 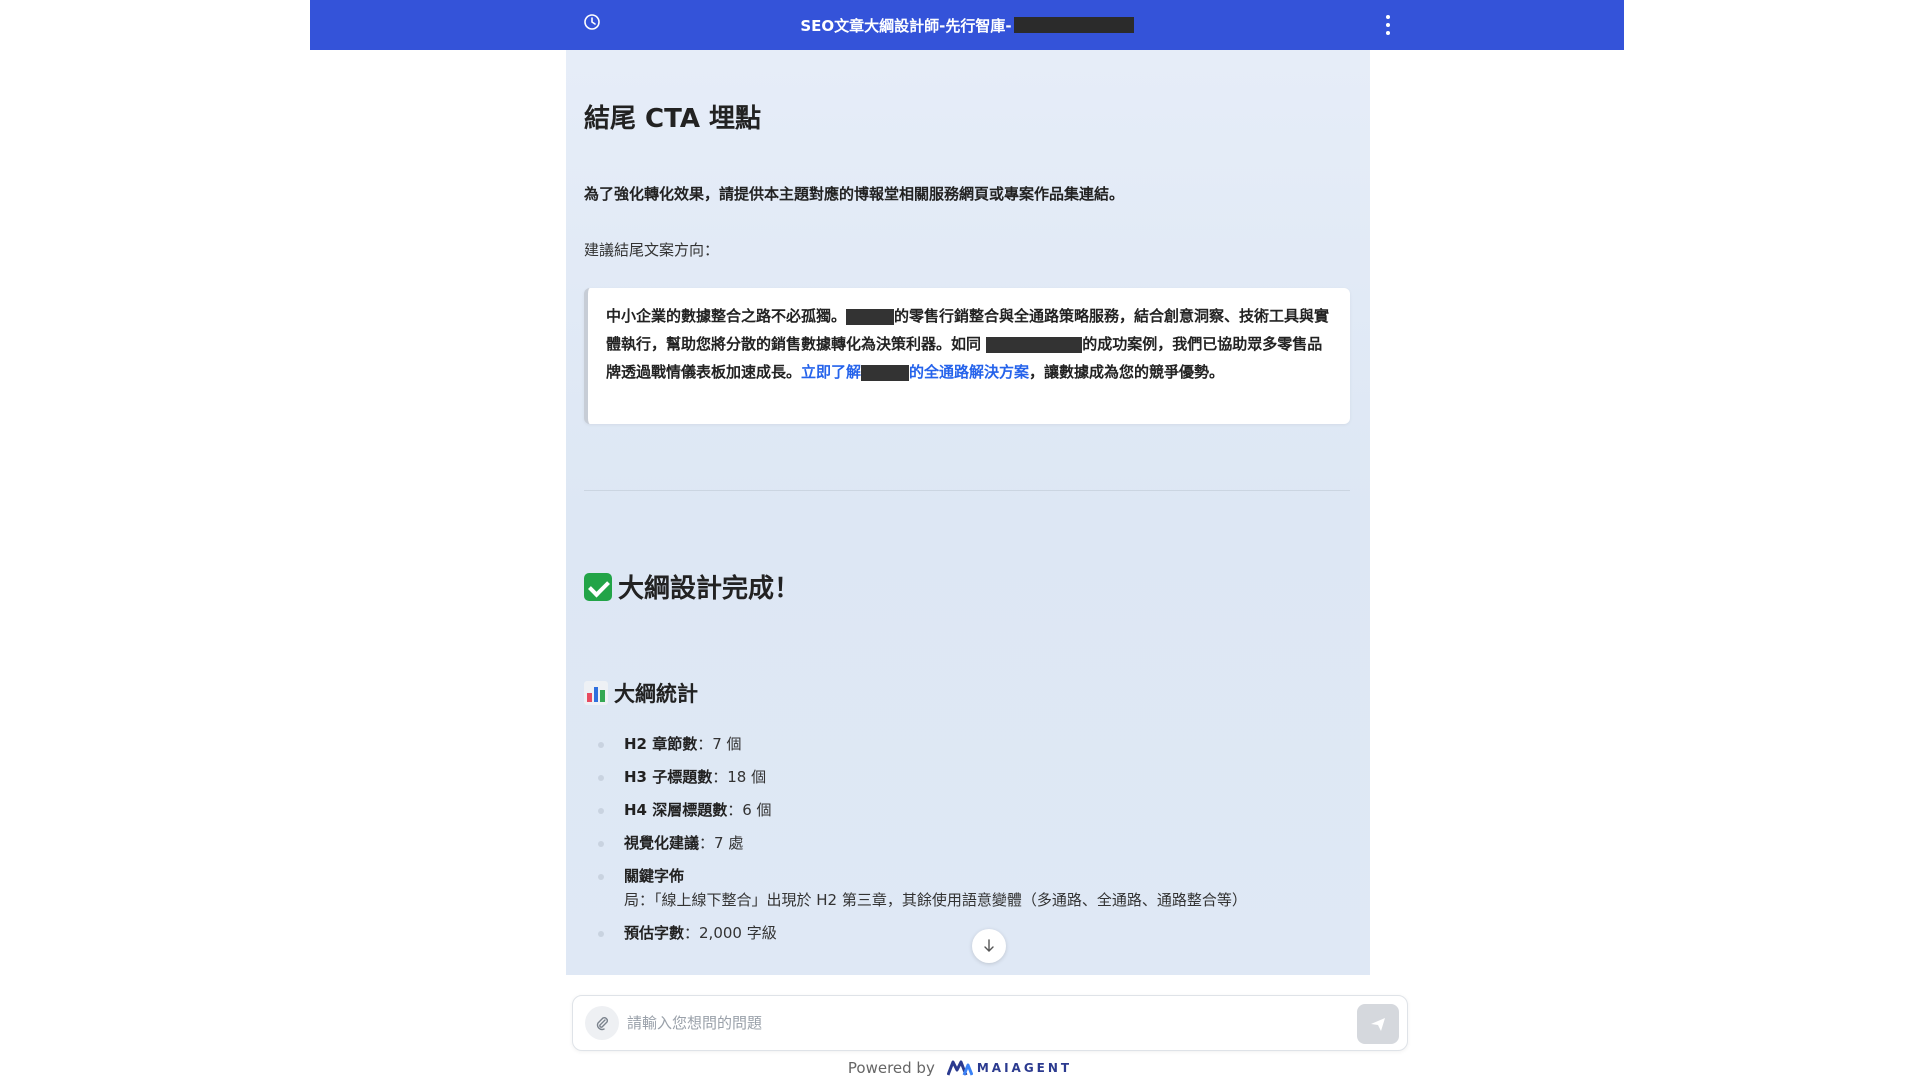 I want to click on quote-part1: 中小企業的數據整合之路不必孤獨。, so click(x=726, y=316).